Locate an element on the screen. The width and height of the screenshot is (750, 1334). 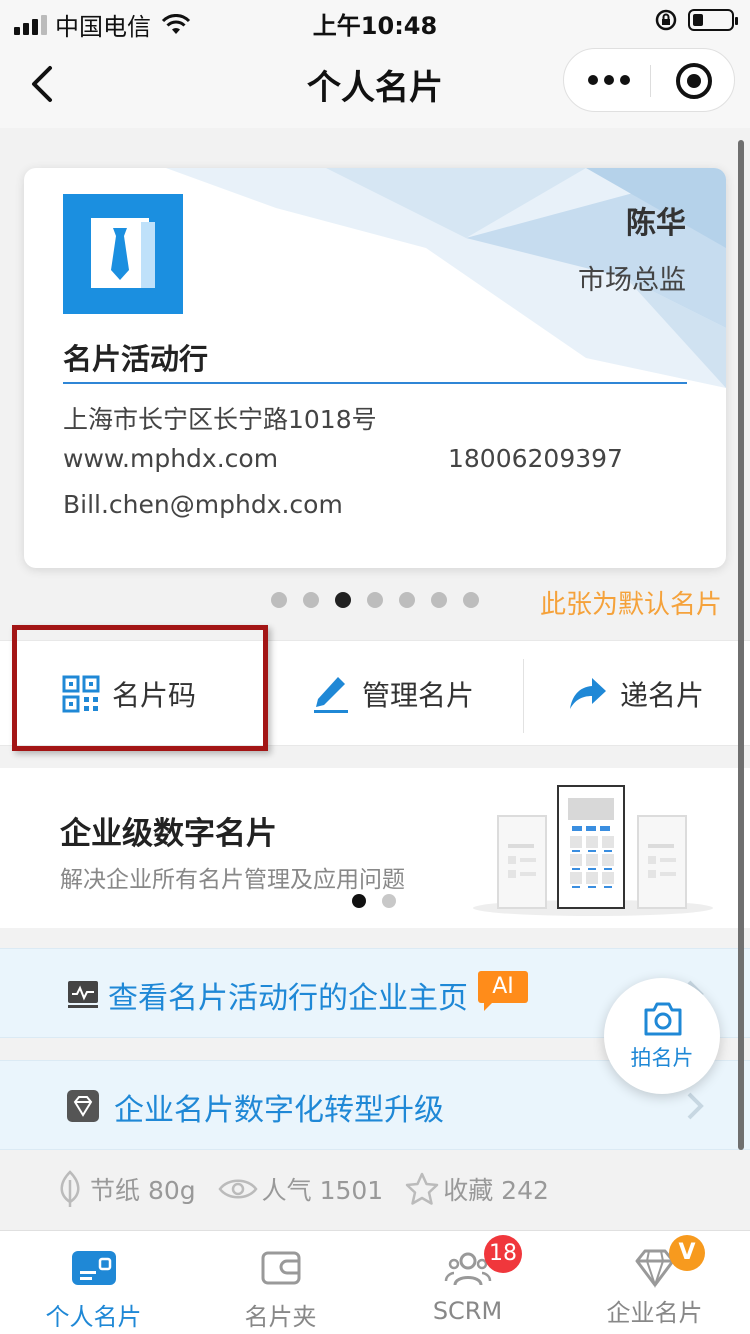
promo-banner: 企业级数字名片 解决企业所有名片管理及应用问题 is located at coordinates (375, 848).